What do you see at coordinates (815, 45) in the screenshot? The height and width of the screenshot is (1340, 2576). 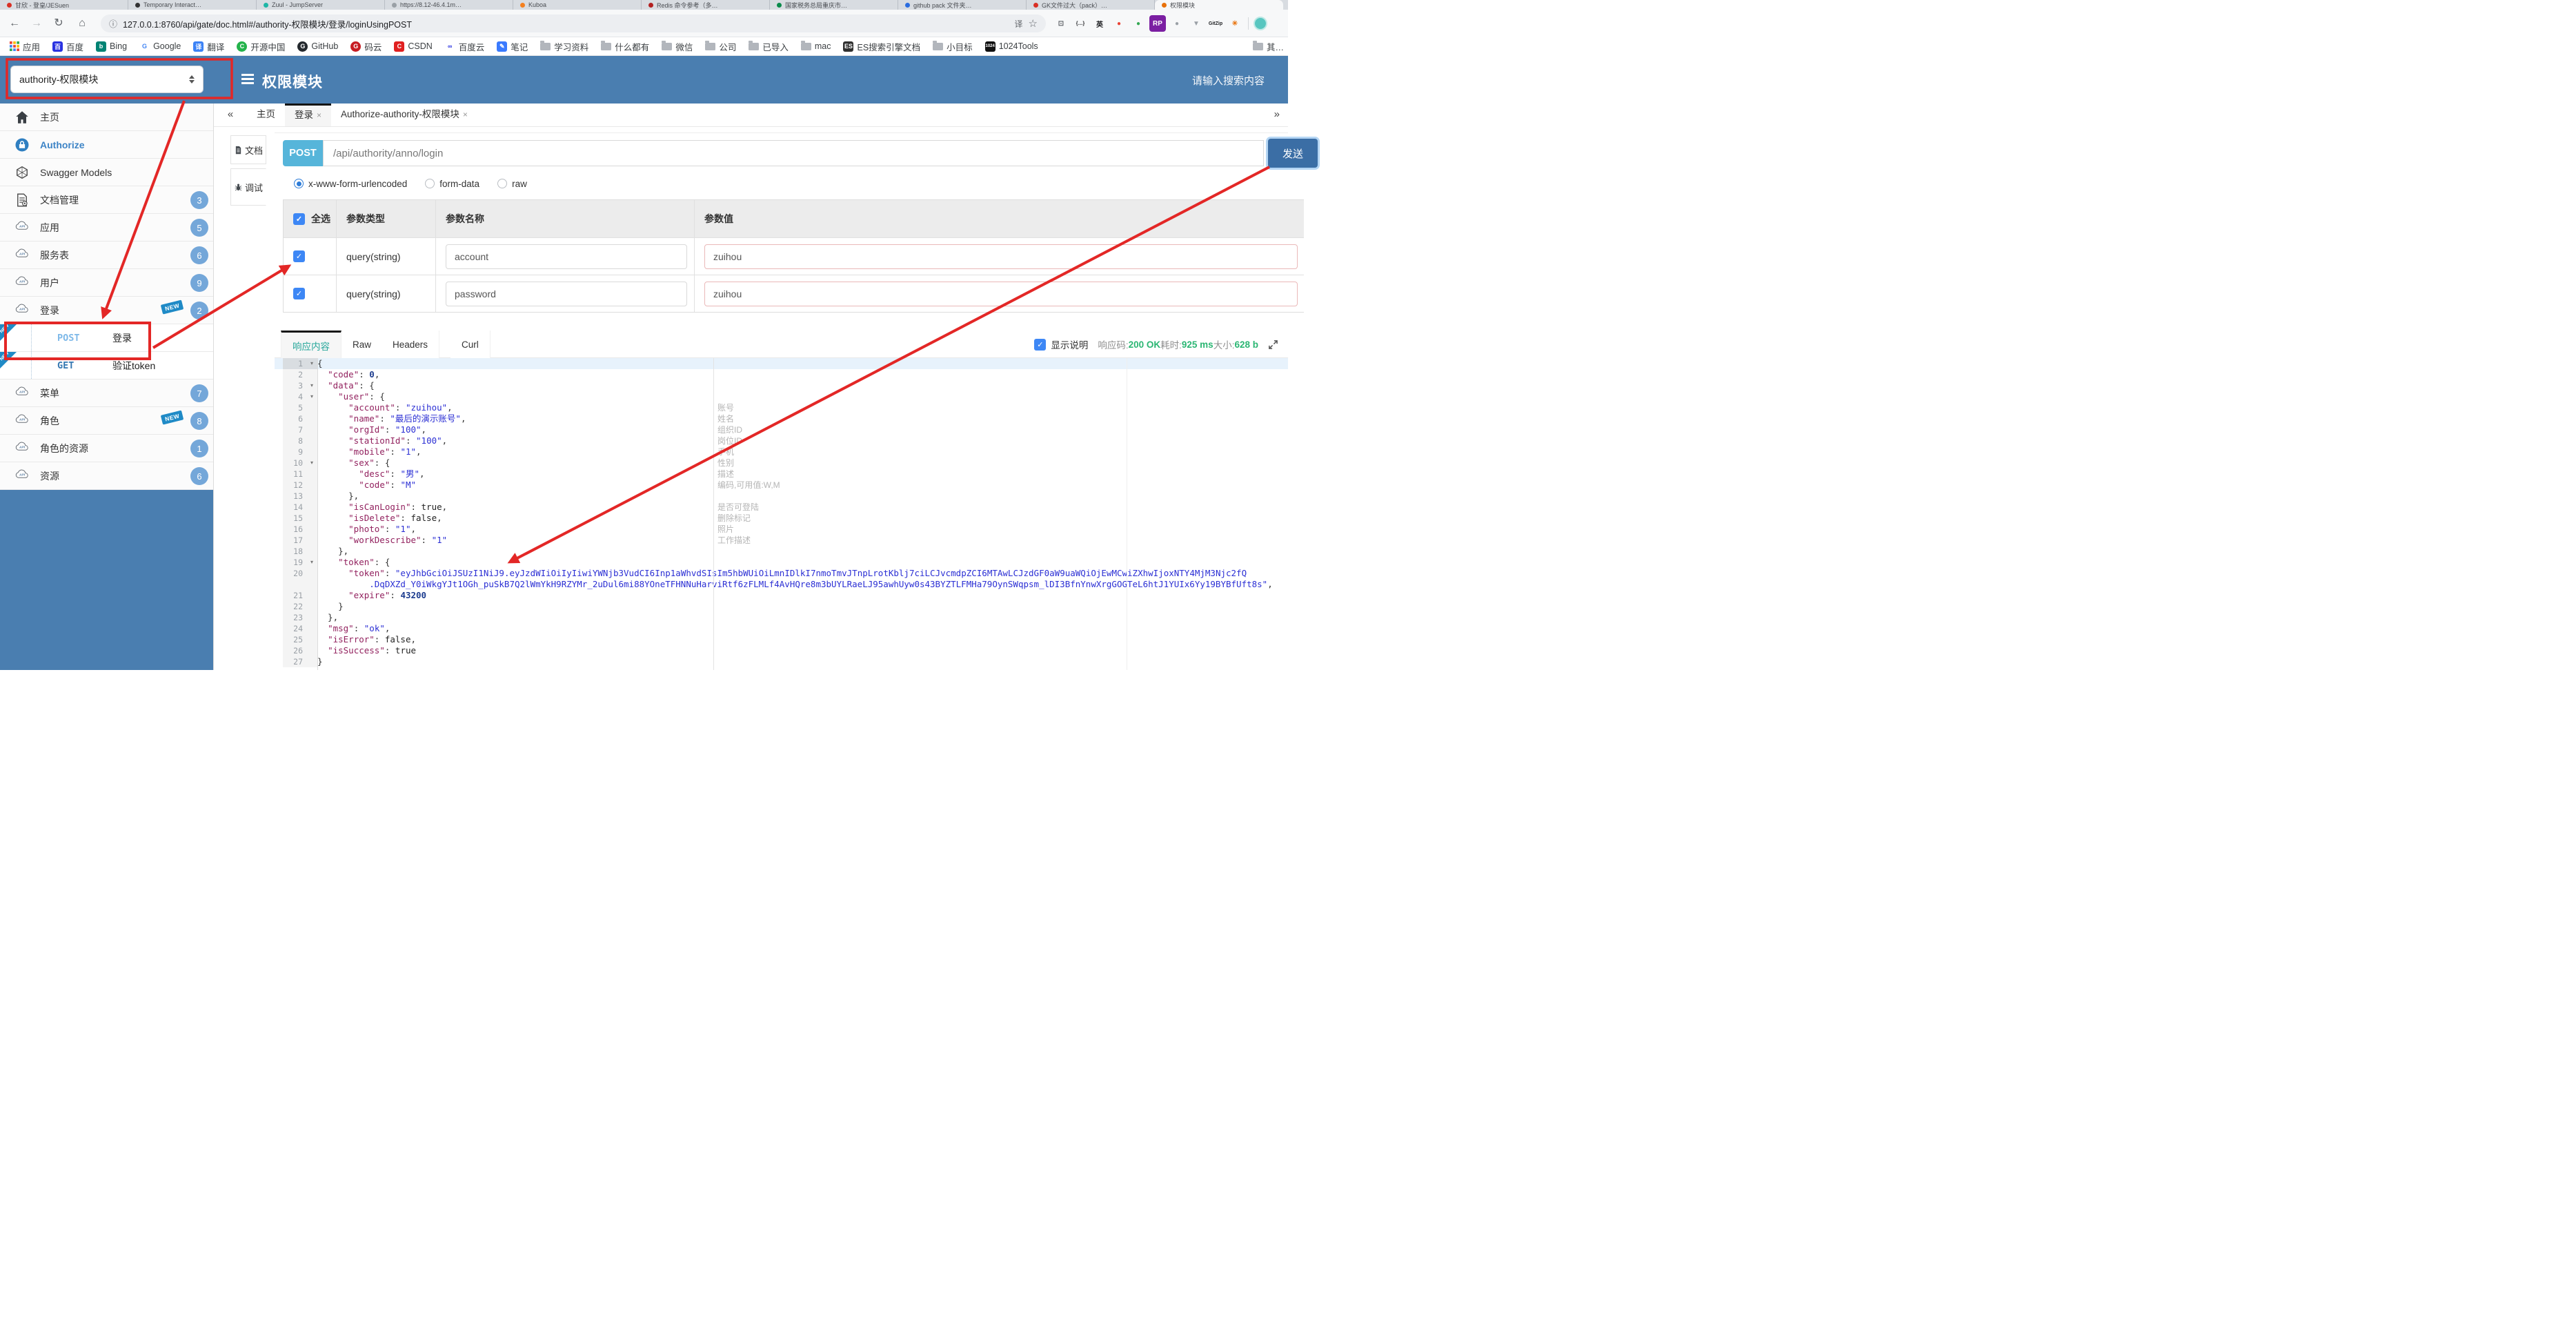 I see `bookmark-item: mac` at bounding box center [815, 45].